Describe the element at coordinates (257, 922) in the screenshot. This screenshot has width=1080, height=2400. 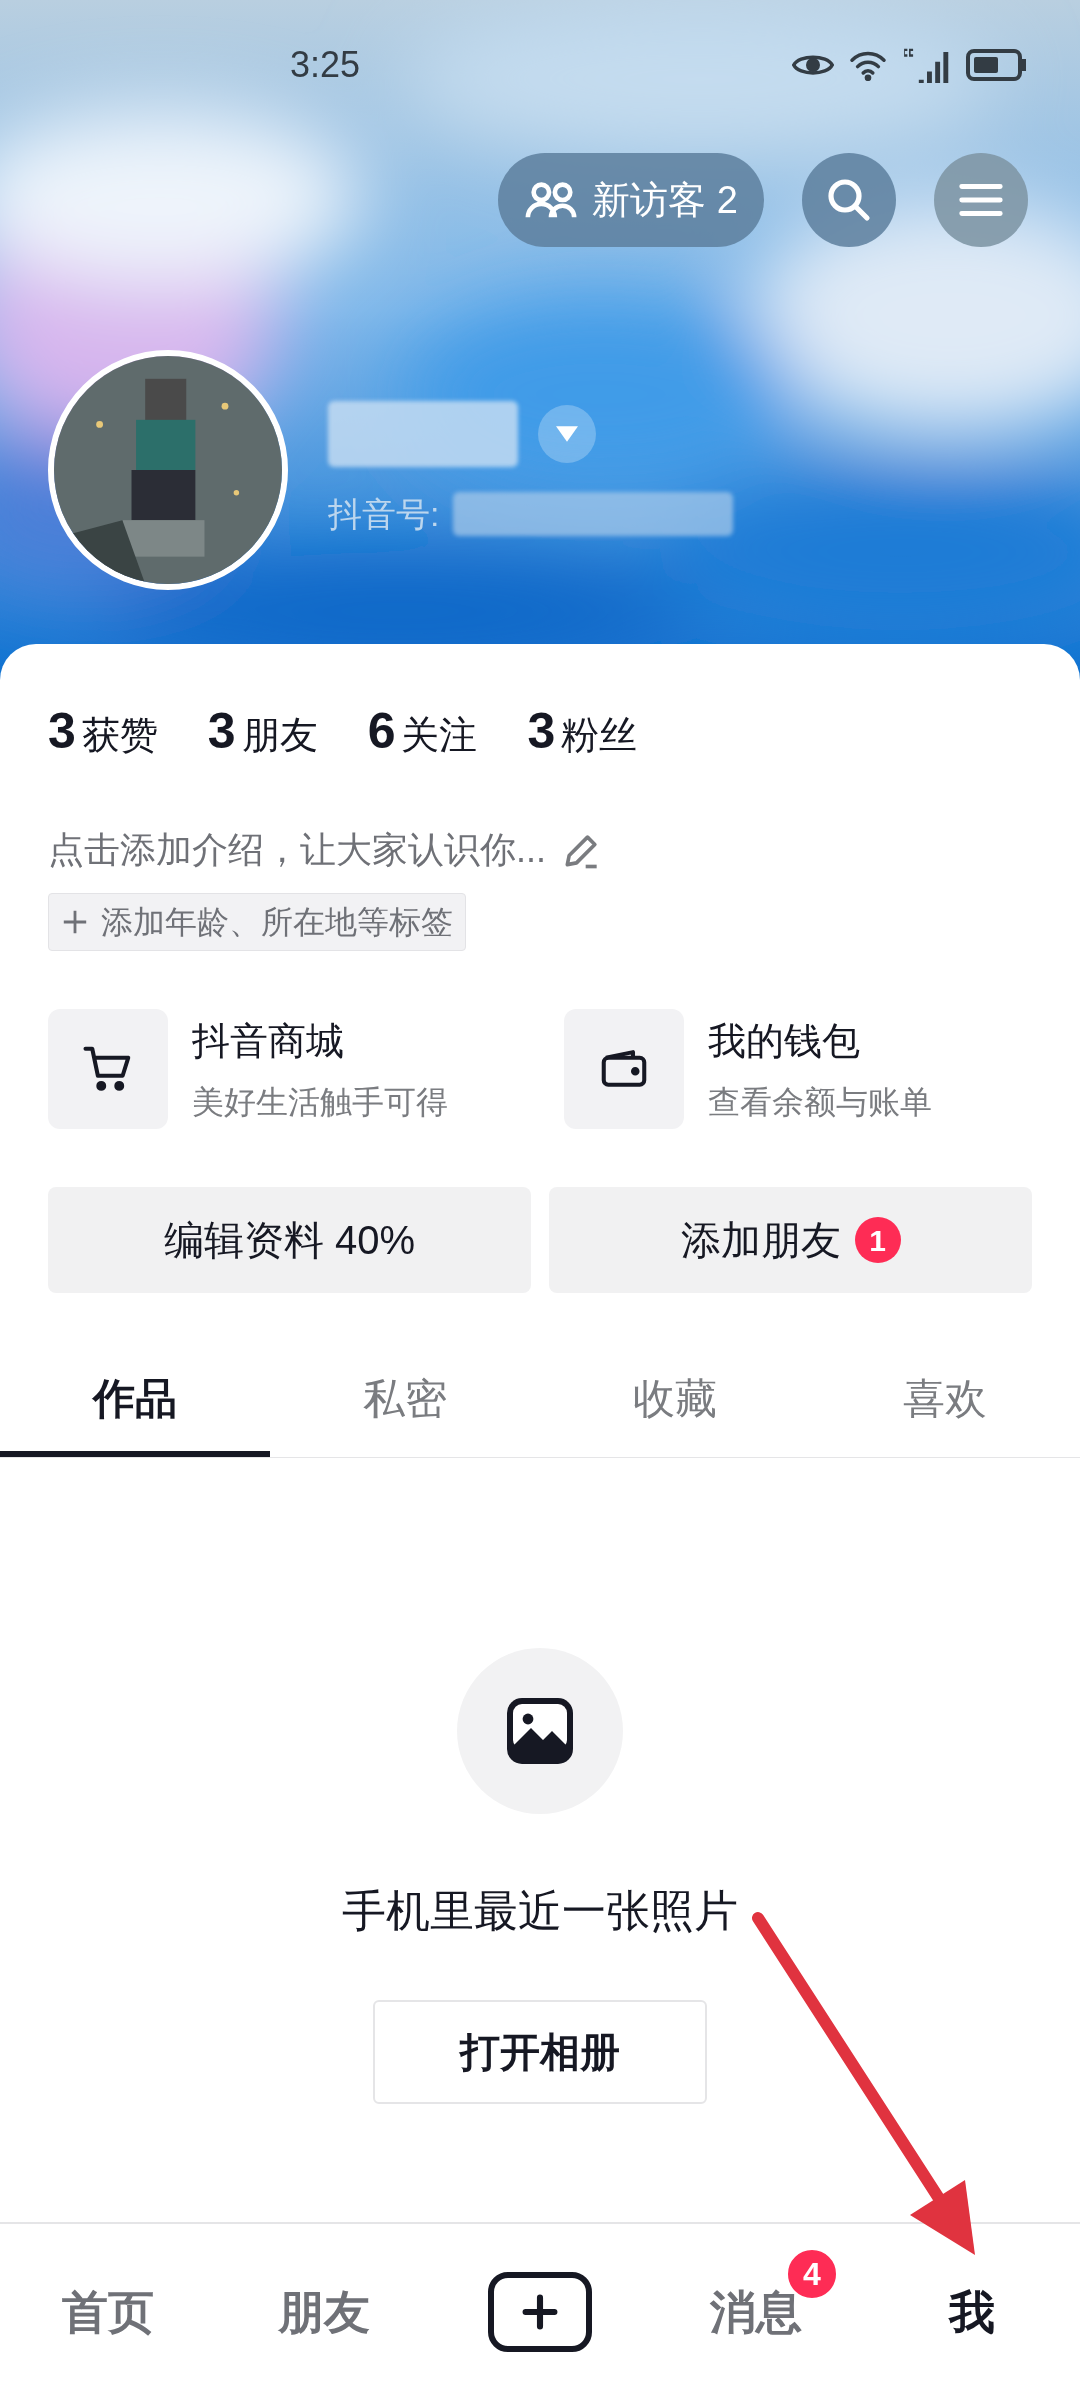
I see `add-tags-button: 添加年龄、所在地等标签` at that location.